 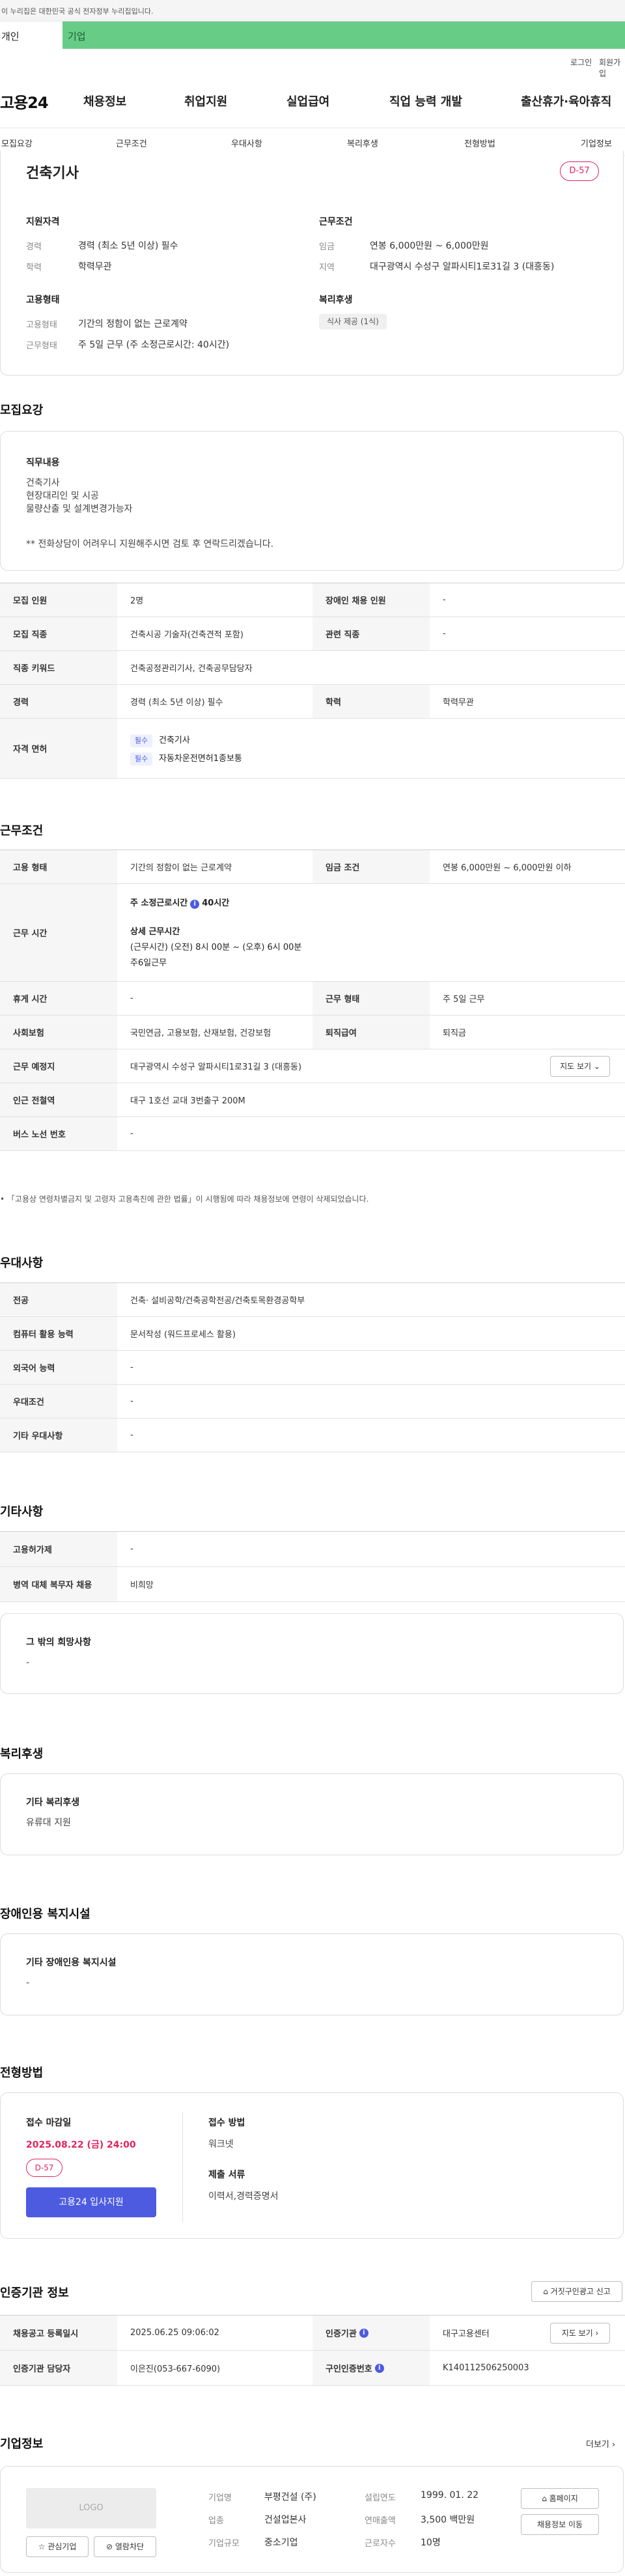 I want to click on company-value: 중소기업, so click(x=281, y=2543).